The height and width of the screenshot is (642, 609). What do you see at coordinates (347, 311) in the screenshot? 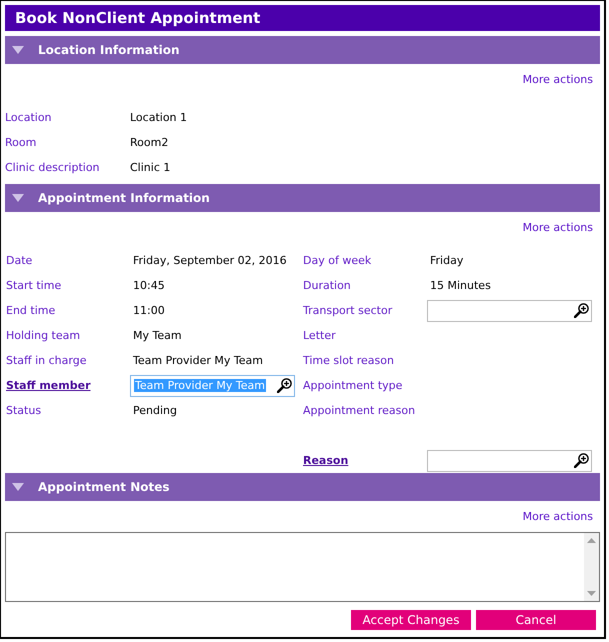
I see `field-label: Transport sector` at bounding box center [347, 311].